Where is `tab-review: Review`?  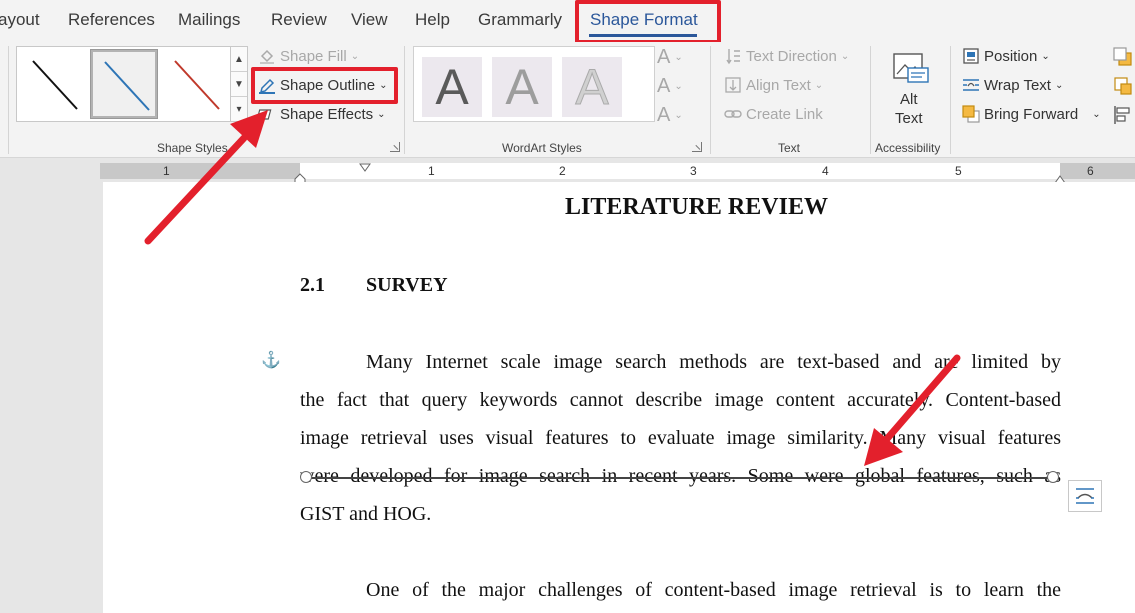 tab-review: Review is located at coordinates (299, 20).